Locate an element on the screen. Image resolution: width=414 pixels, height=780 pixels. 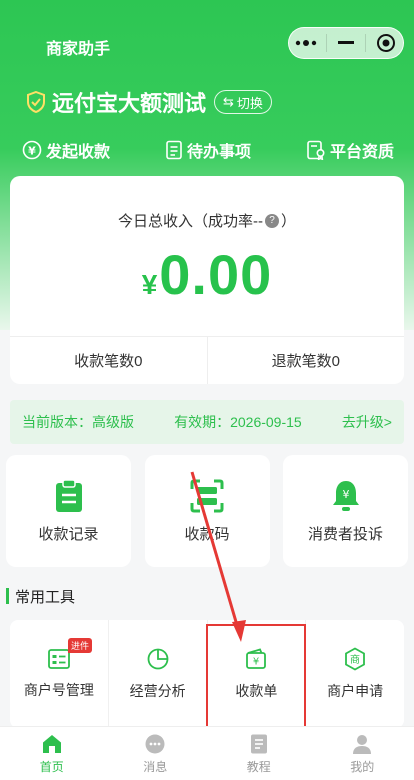
tab-home: 首页 is located at coordinates (52, 753).